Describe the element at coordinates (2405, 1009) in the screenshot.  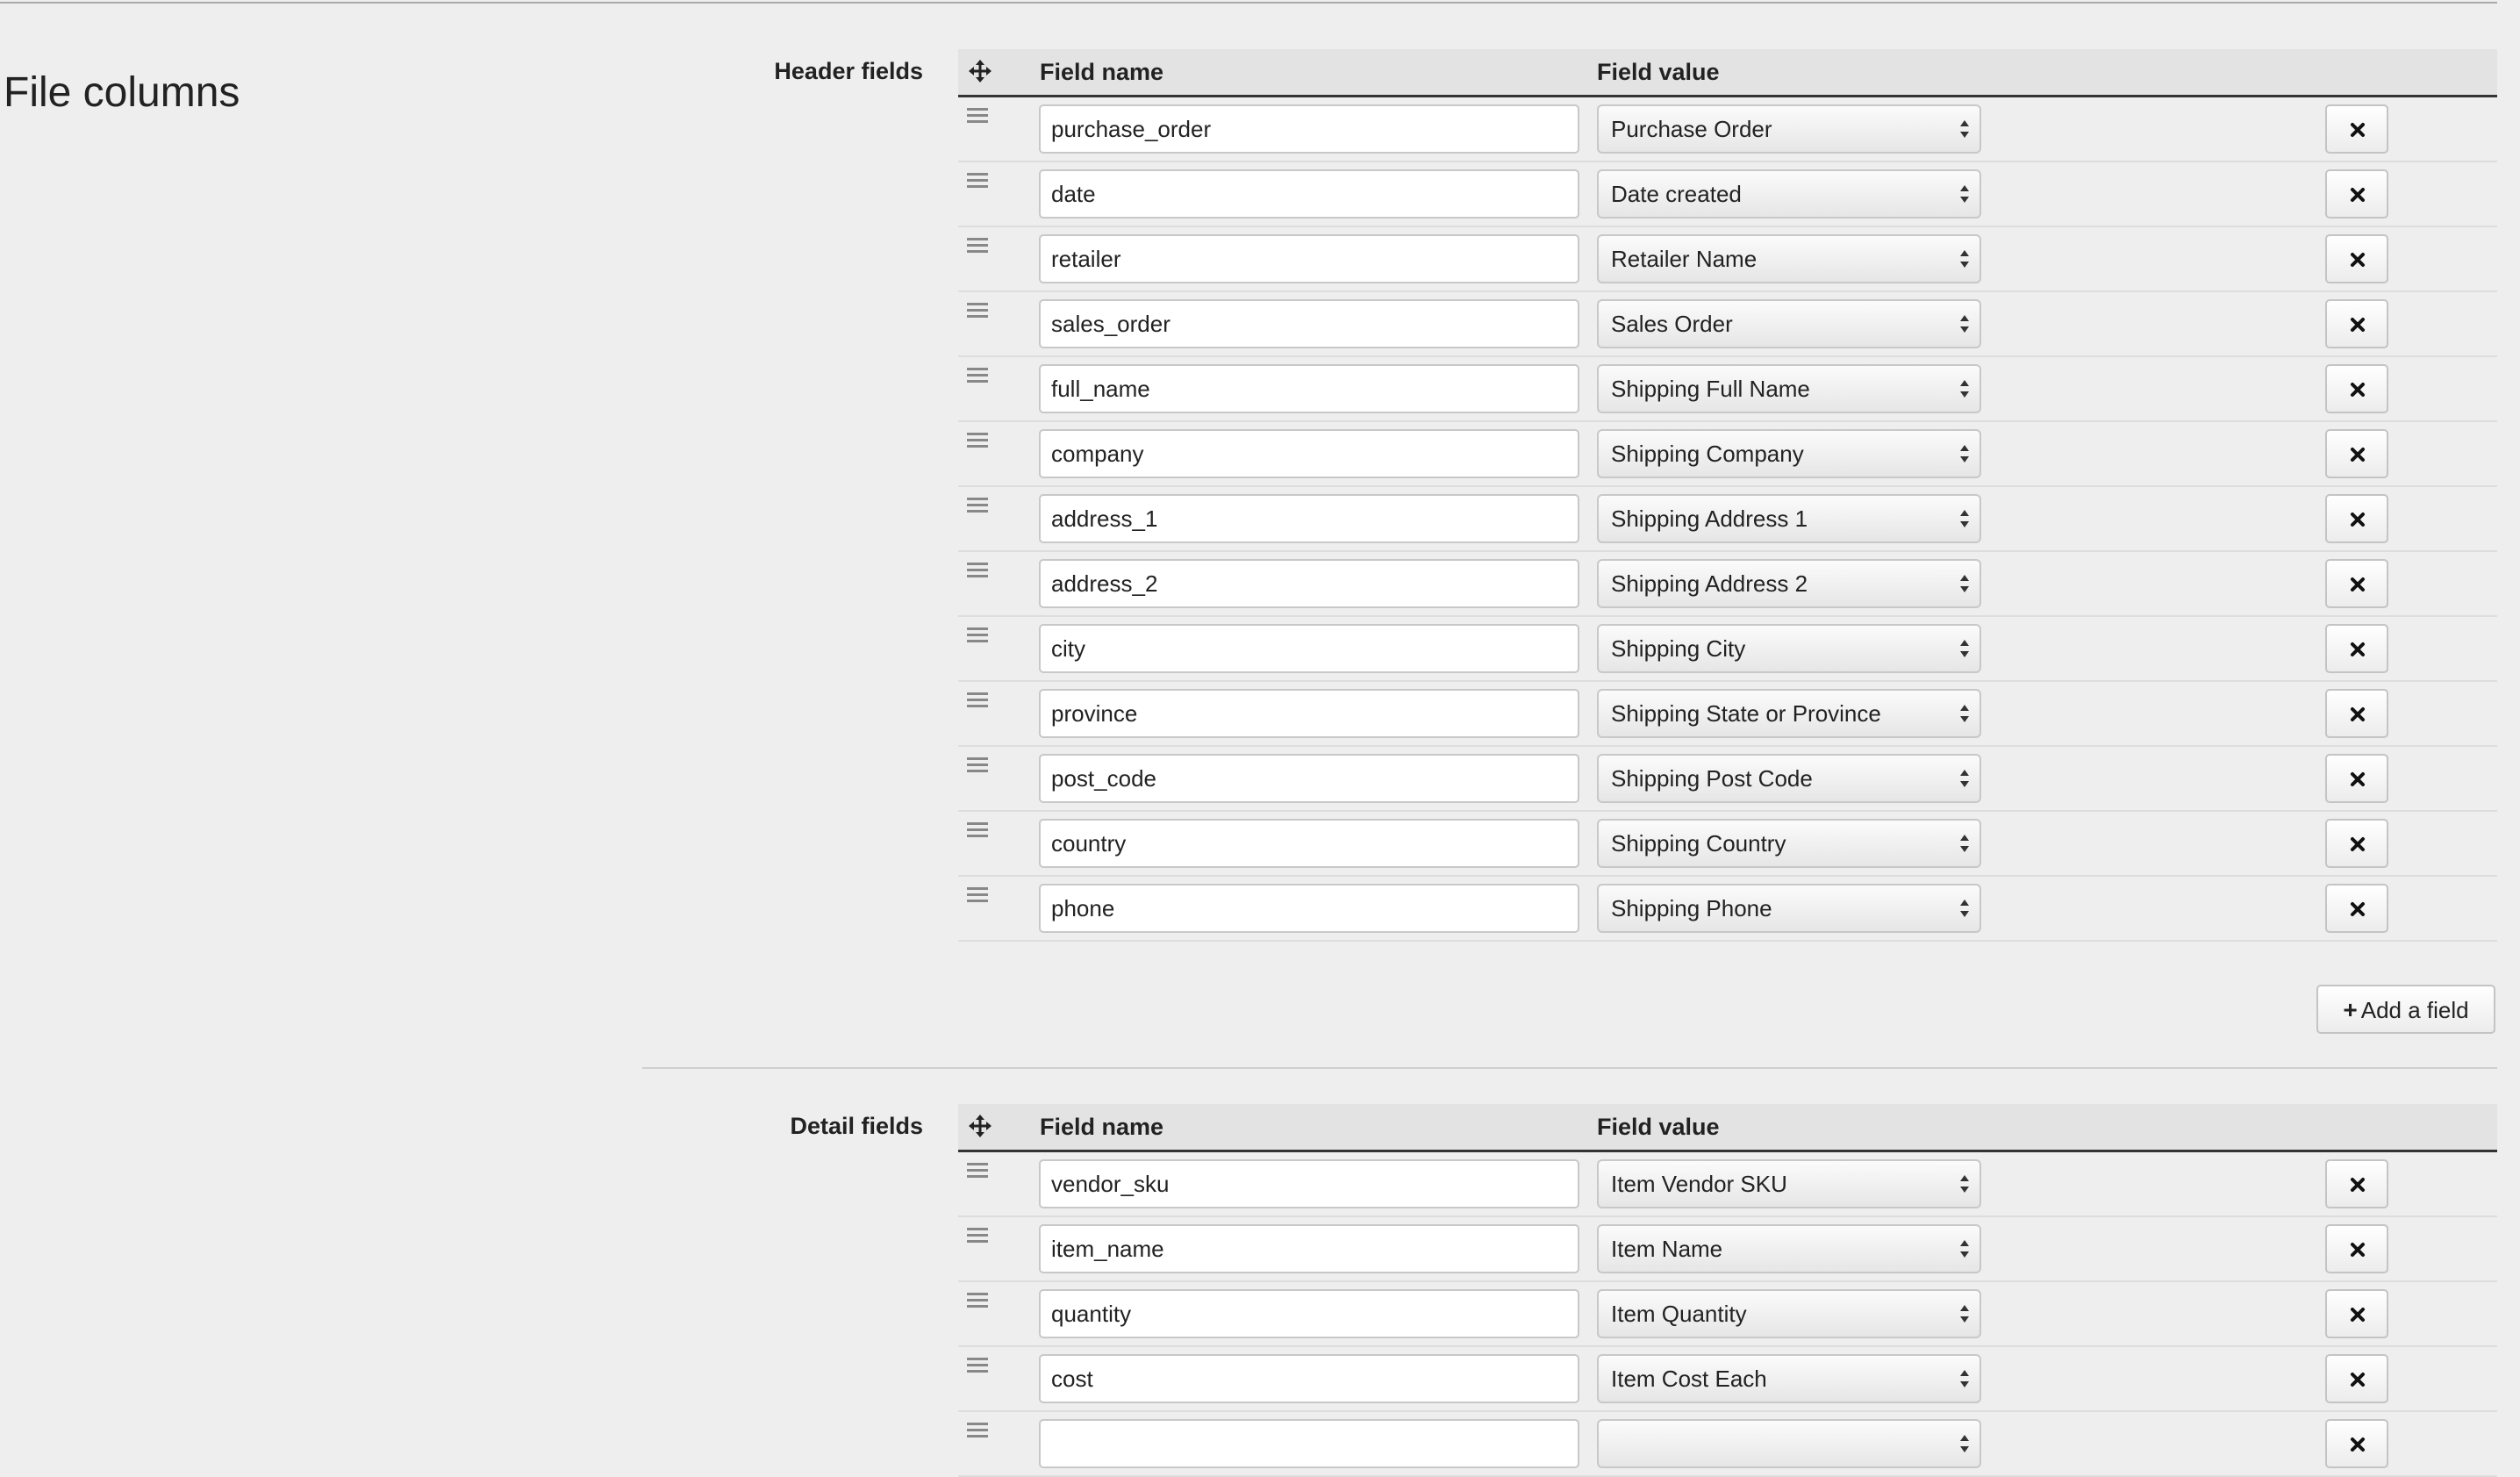
I see `add-field-button: + Add a field` at that location.